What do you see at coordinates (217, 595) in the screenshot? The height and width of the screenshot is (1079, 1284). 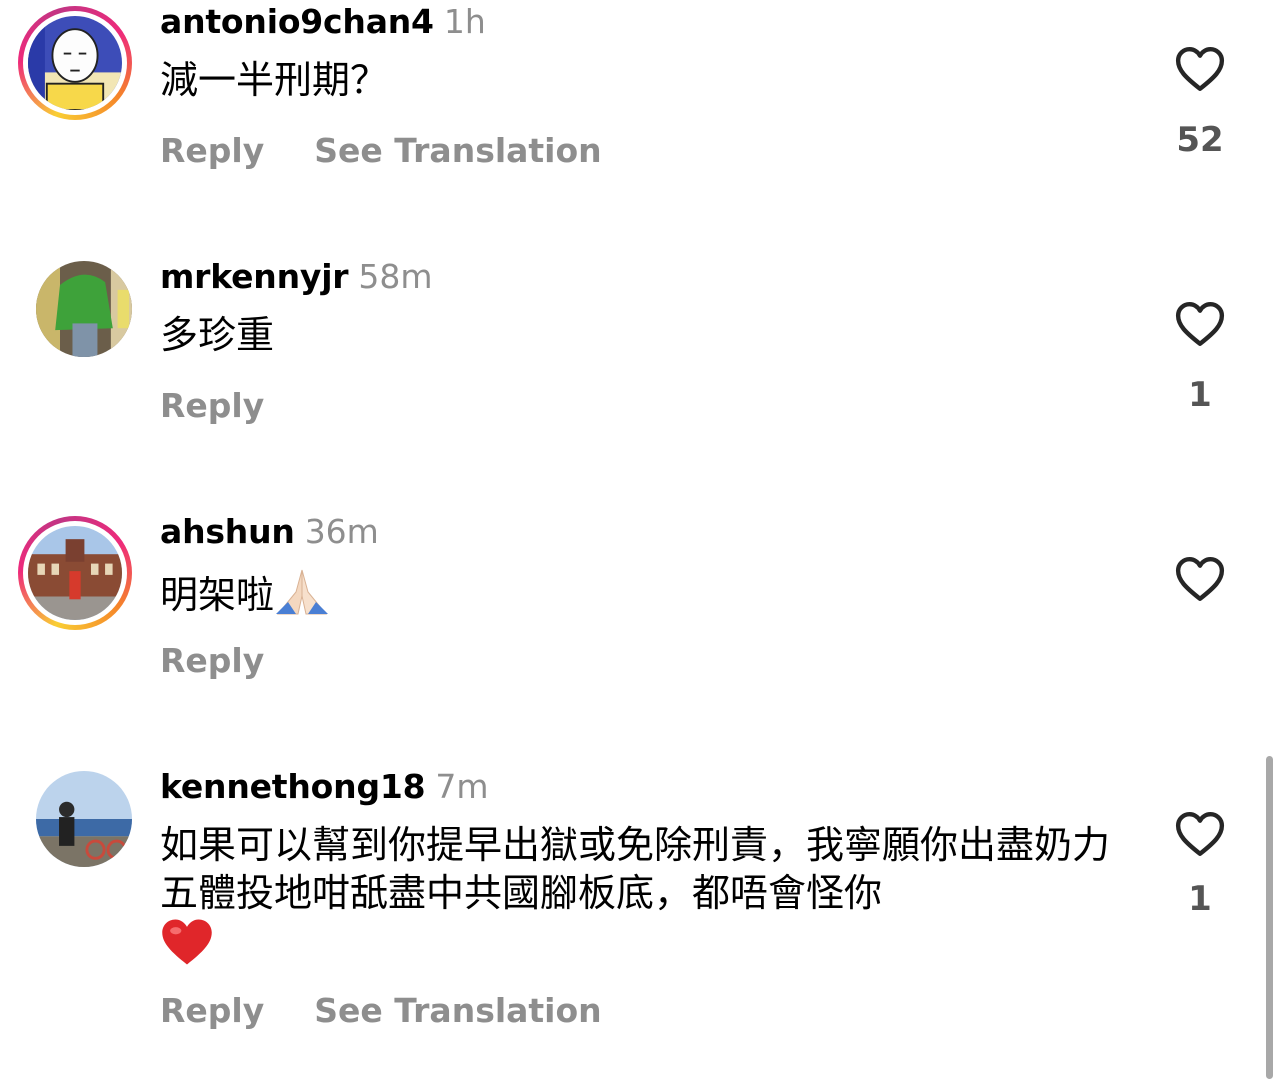 I see `comment-text-body: 明架啦` at bounding box center [217, 595].